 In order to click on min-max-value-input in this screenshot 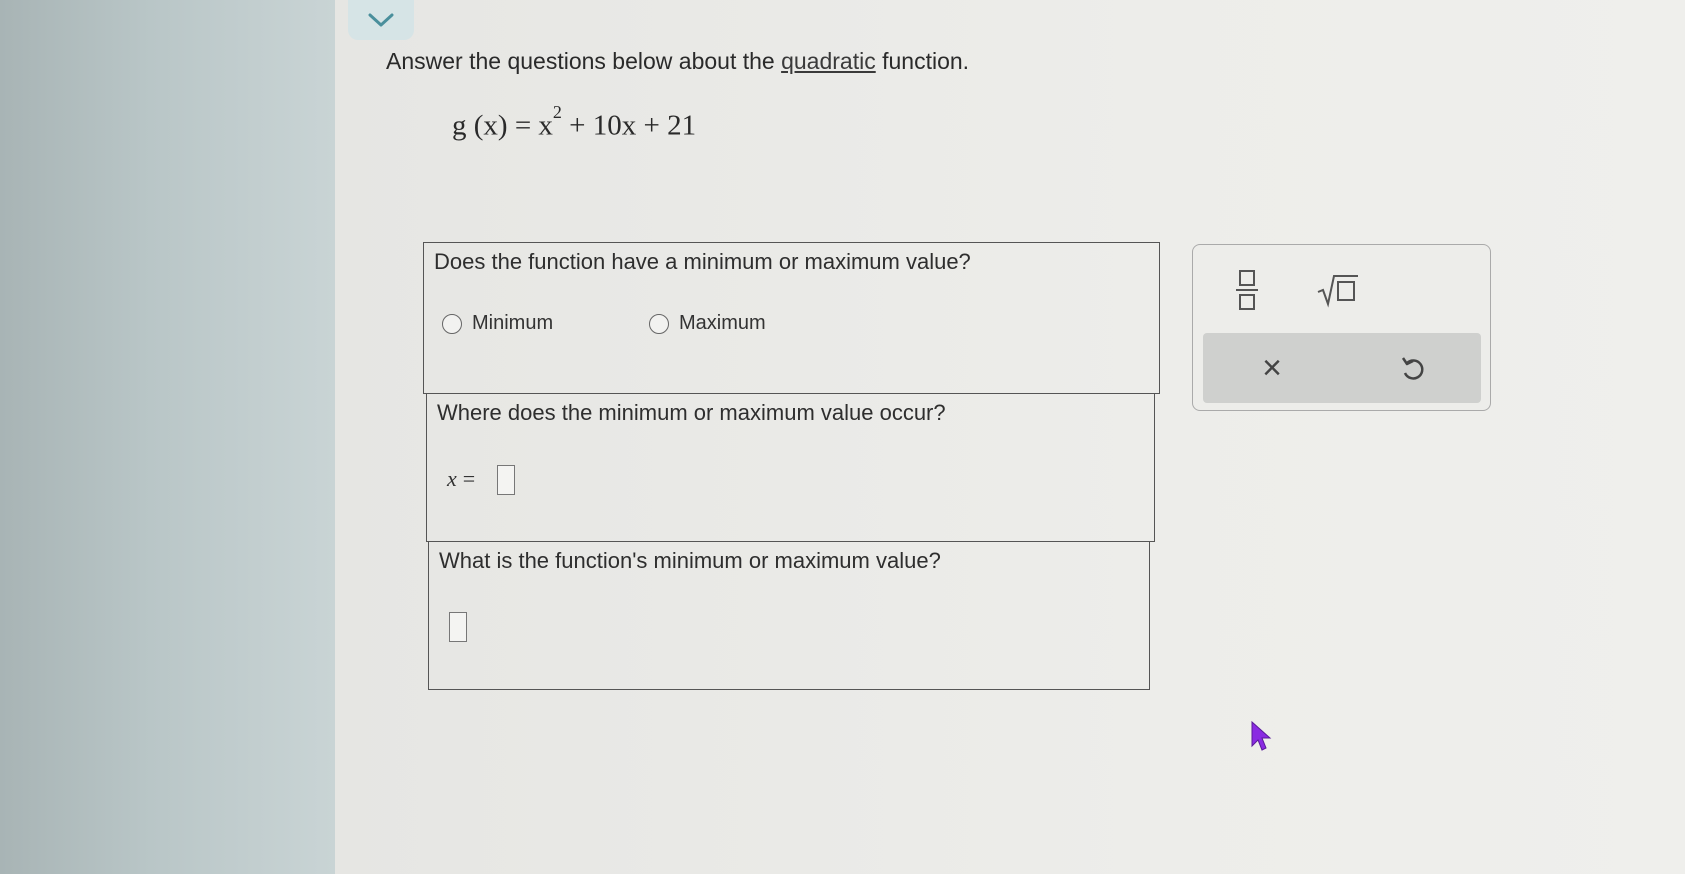, I will do `click(458, 627)`.